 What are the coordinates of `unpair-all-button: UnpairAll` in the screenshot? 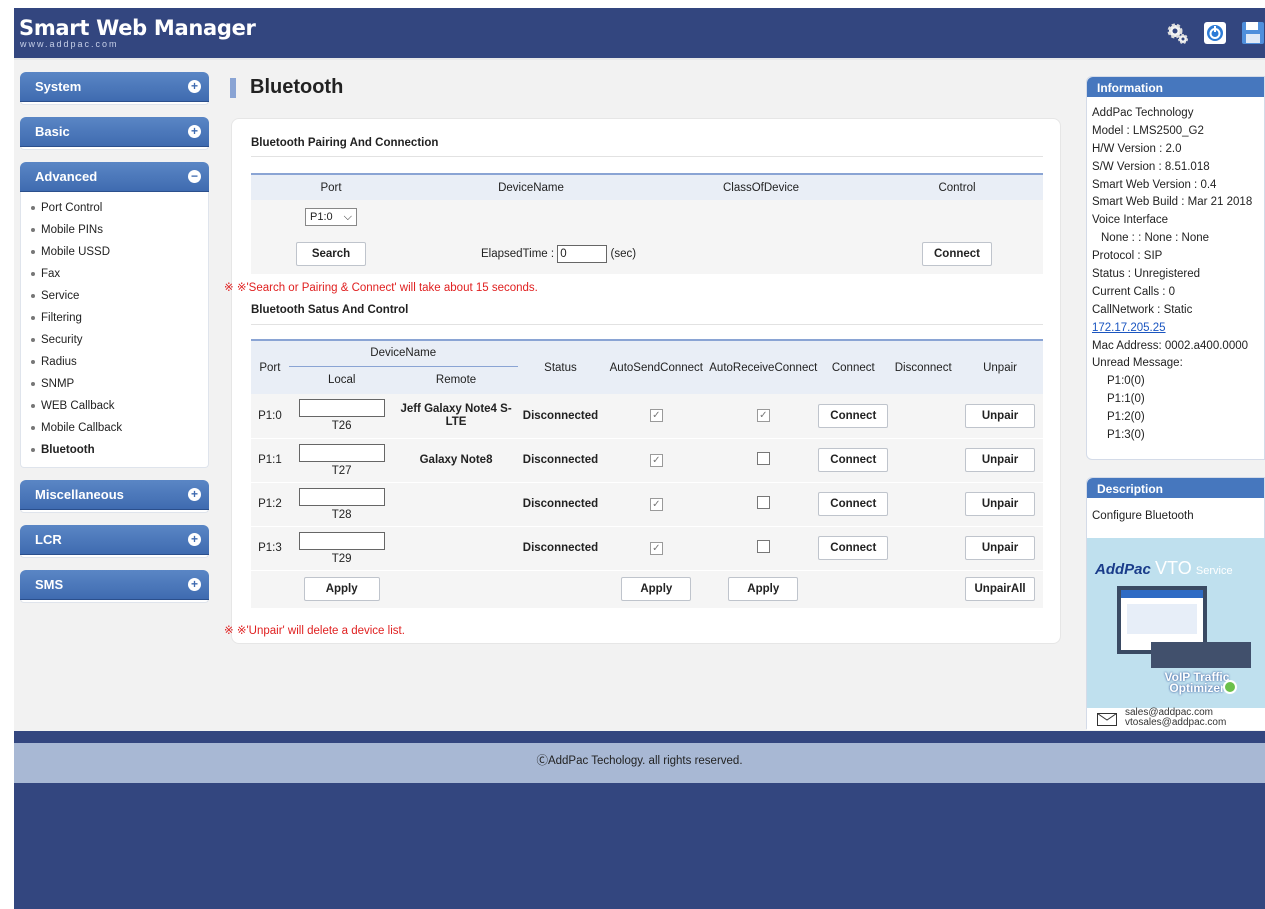 It's located at (1000, 589).